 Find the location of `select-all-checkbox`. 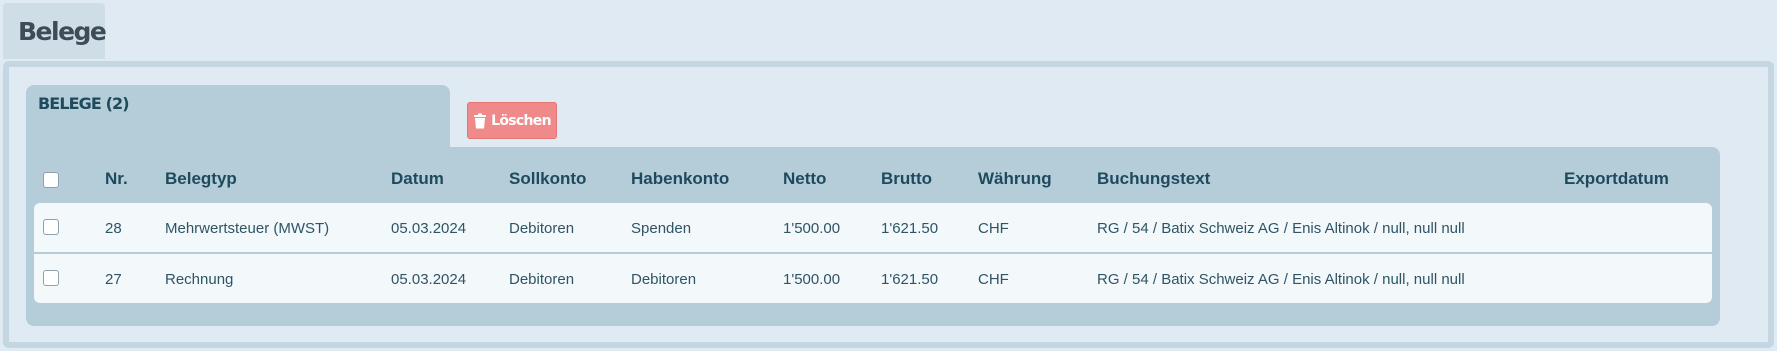

select-all-checkbox is located at coordinates (51, 180).